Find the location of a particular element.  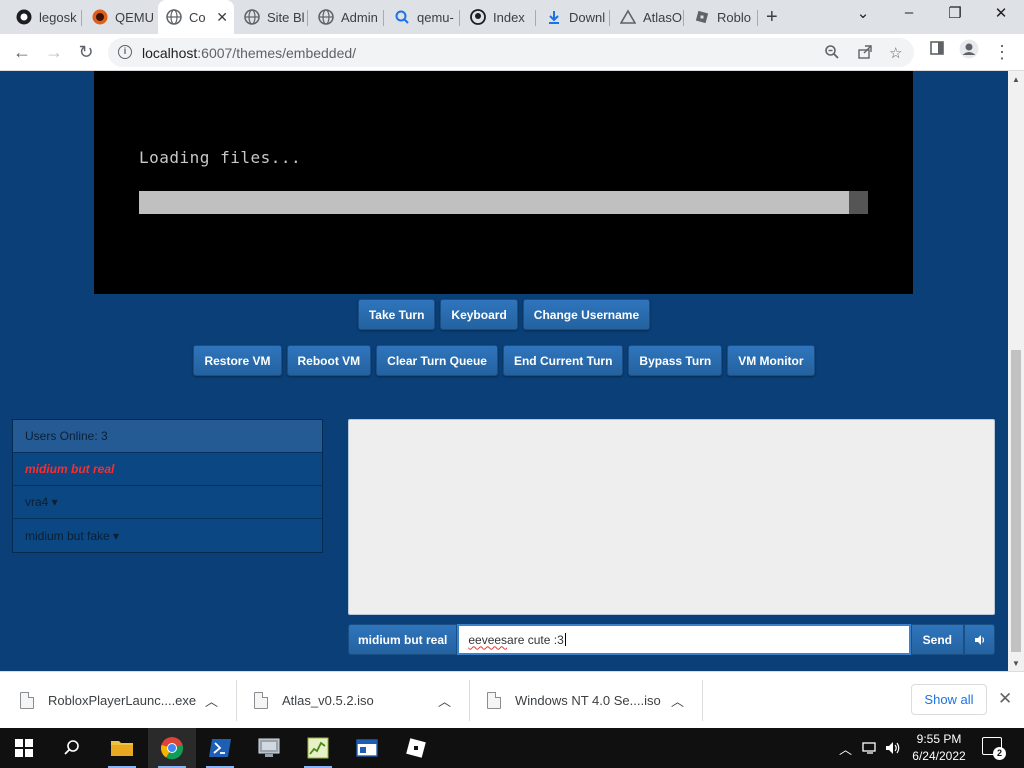

vm-progress-fill is located at coordinates (494, 202).